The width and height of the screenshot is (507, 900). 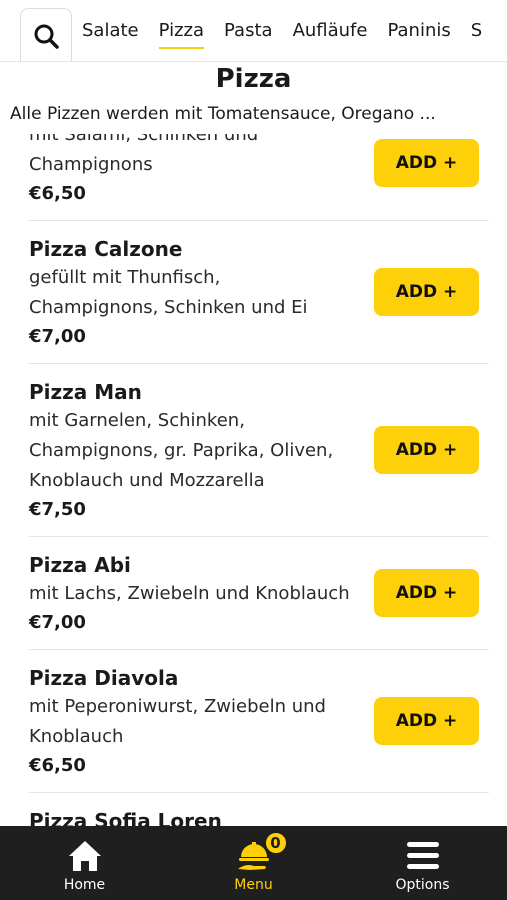 What do you see at coordinates (177, 706) in the screenshot?
I see `item-description-line: mit Peperoniwurst, Zwiebeln und` at bounding box center [177, 706].